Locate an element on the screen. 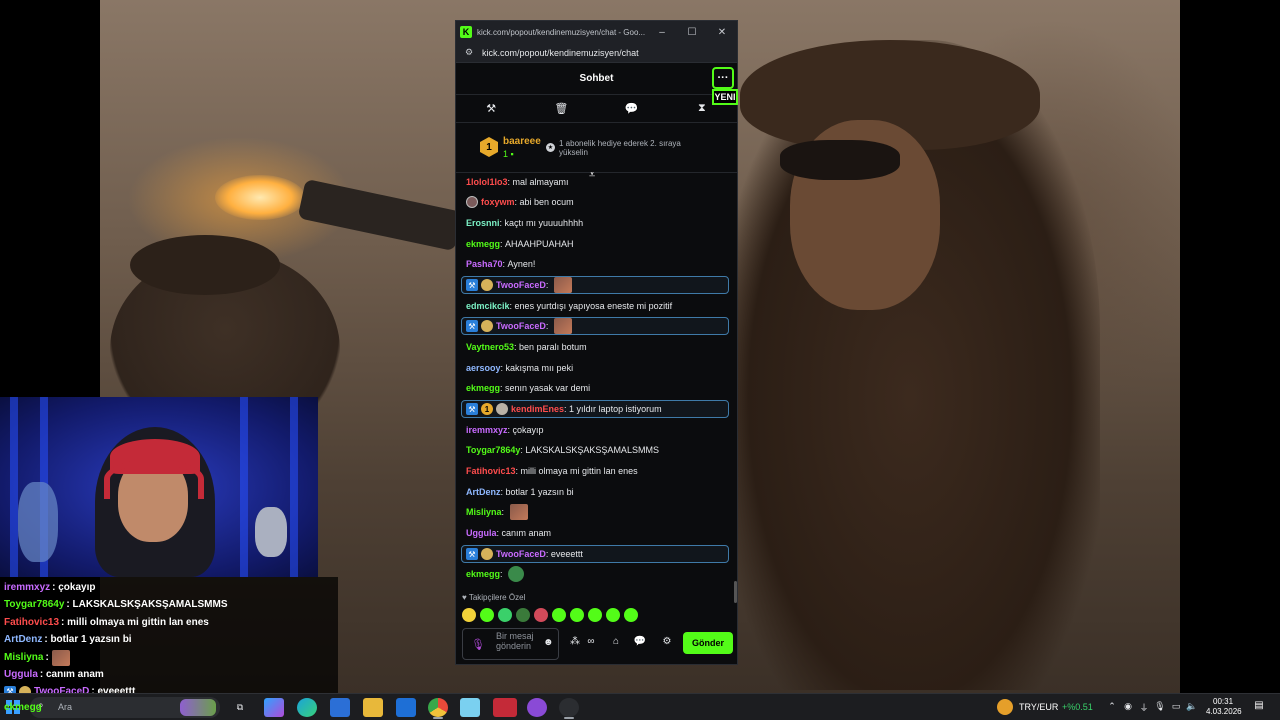 The height and width of the screenshot is (720, 1280). user-badge-icon is located at coordinates (472, 202).